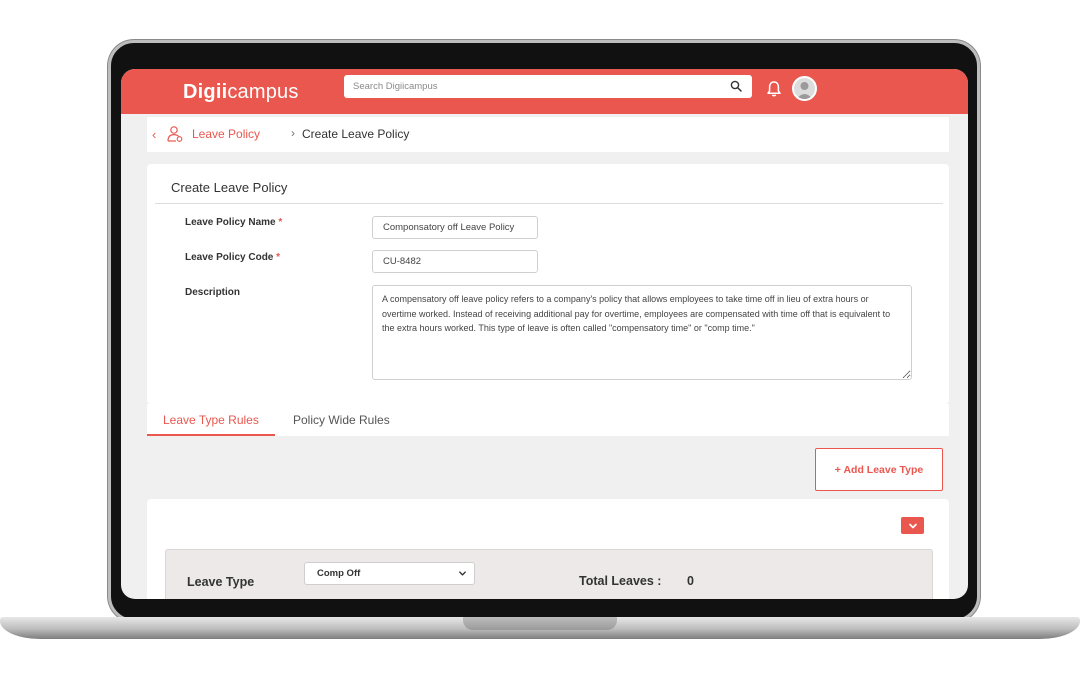 Image resolution: width=1080 pixels, height=675 pixels. Describe the element at coordinates (534, 86) in the screenshot. I see `search-input` at that location.